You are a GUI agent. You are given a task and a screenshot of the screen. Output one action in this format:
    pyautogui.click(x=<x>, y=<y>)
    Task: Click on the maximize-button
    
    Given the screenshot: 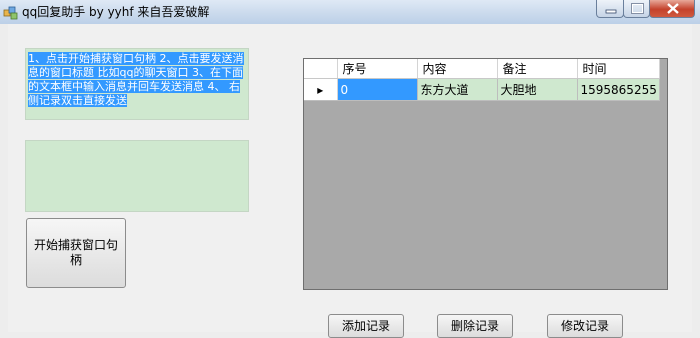 What is the action you would take?
    pyautogui.click(x=636, y=9)
    